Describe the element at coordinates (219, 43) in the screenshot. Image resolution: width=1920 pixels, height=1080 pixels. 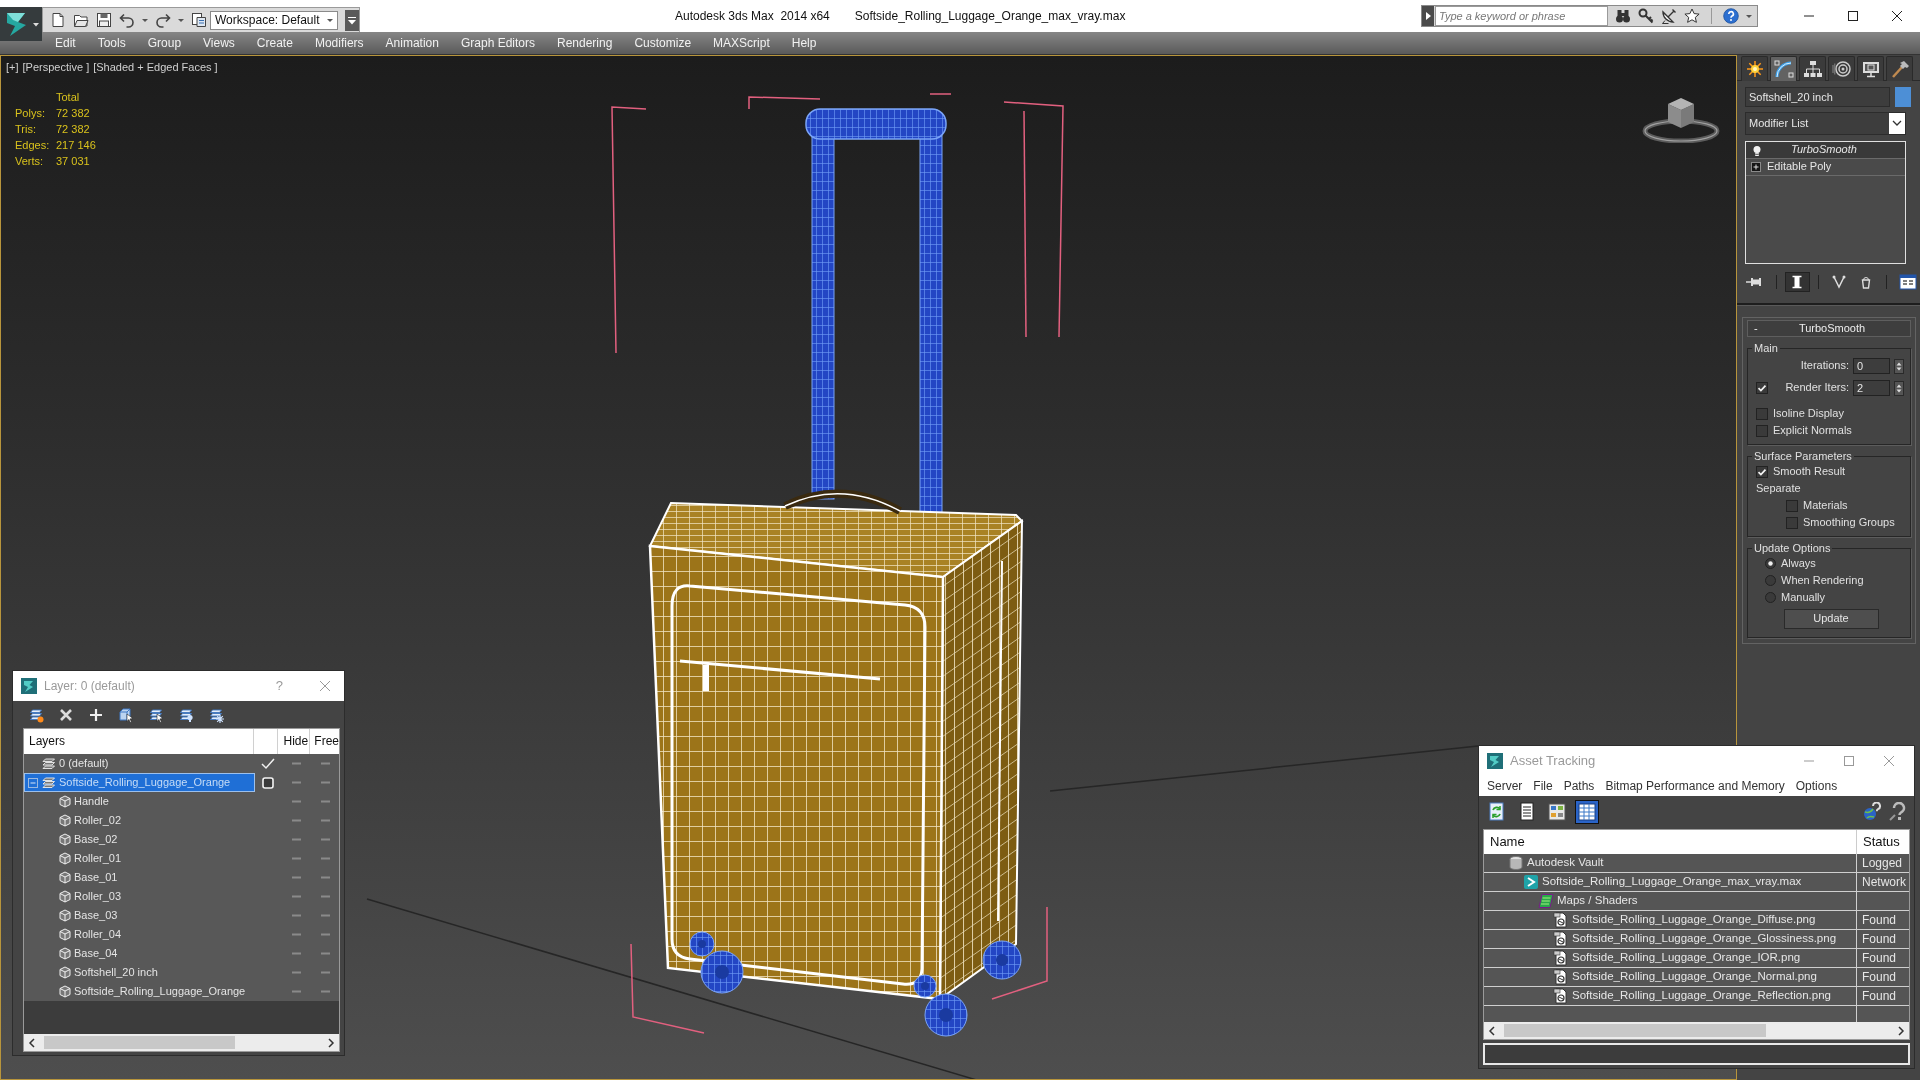
I see `menu-item: Views` at that location.